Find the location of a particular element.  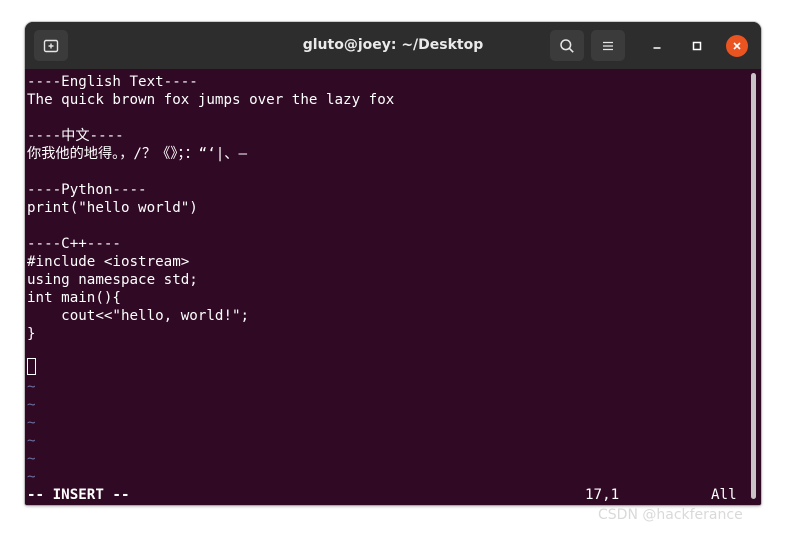

editor-line: print("hello world") is located at coordinates (112, 208).